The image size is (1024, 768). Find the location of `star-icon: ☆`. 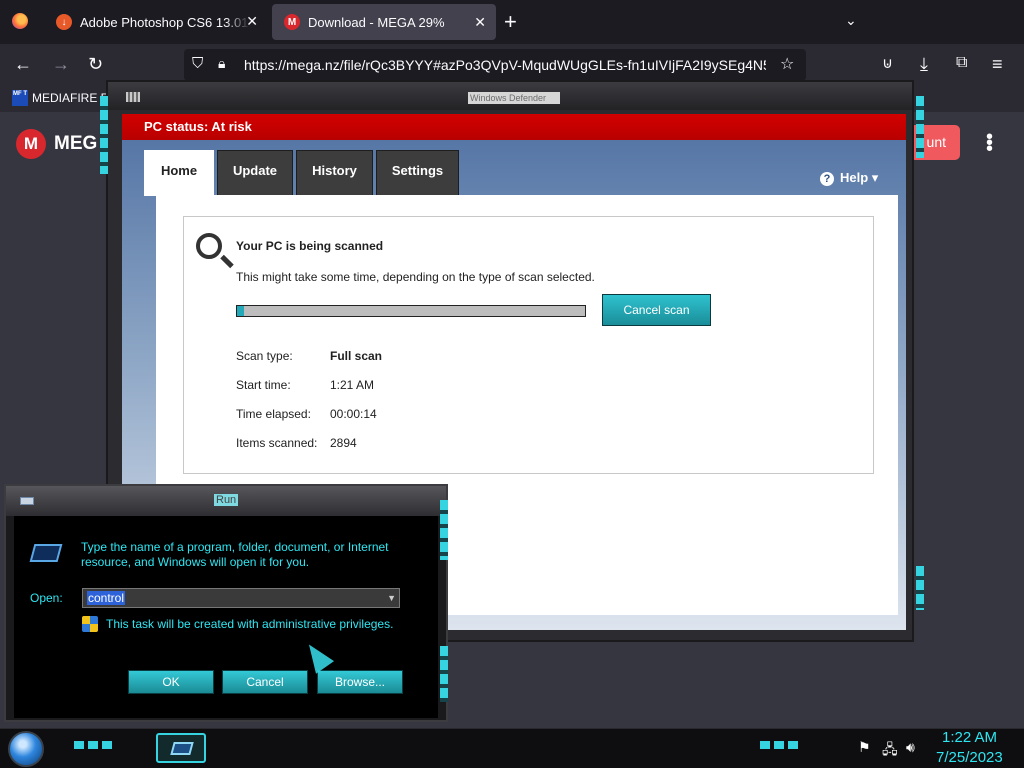

star-icon: ☆ is located at coordinates (787, 64).